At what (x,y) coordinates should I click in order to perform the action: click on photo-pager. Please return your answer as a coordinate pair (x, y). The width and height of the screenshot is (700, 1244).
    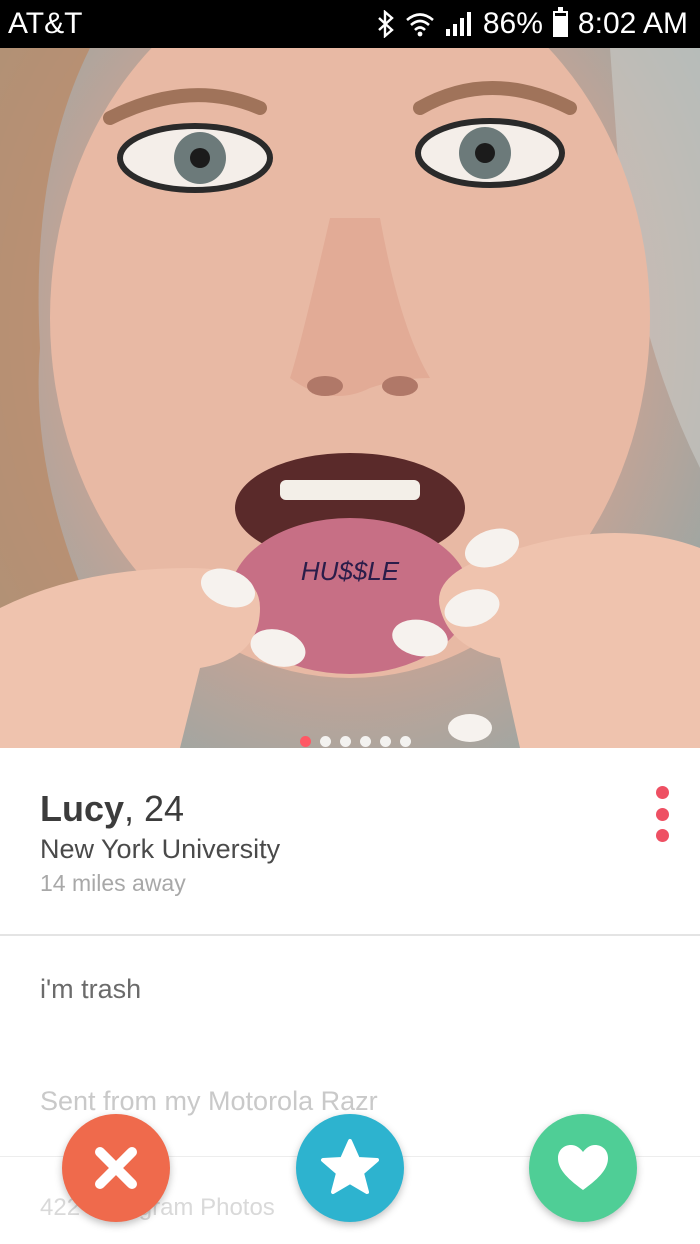
    Looking at the image, I should click on (355, 741).